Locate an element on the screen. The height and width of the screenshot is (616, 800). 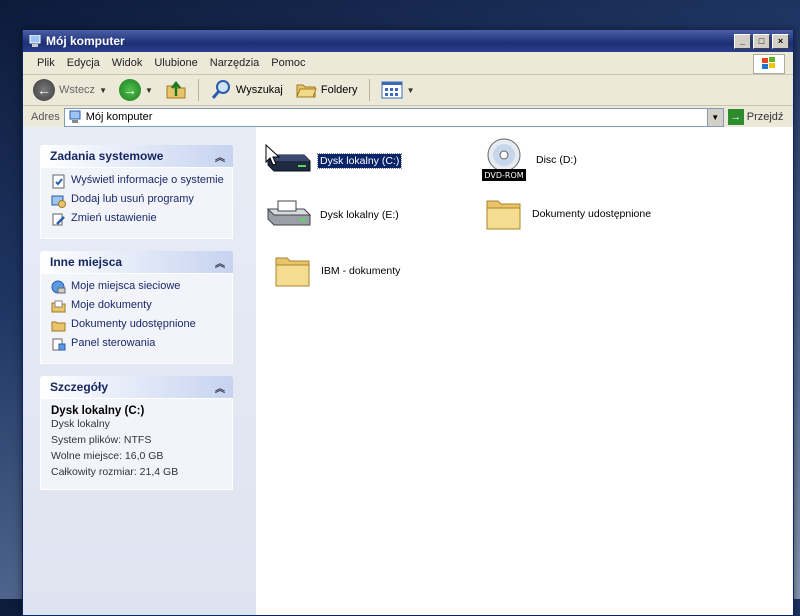
my-documents-icon is located at coordinates (58, 306).